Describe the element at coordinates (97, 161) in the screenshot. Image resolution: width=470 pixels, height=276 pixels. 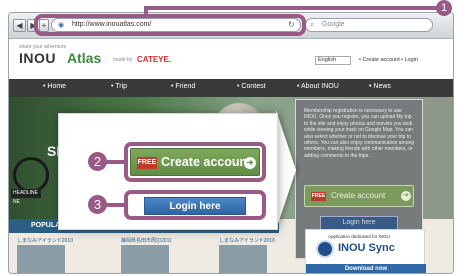
I see `step-2-marker: 2` at that location.